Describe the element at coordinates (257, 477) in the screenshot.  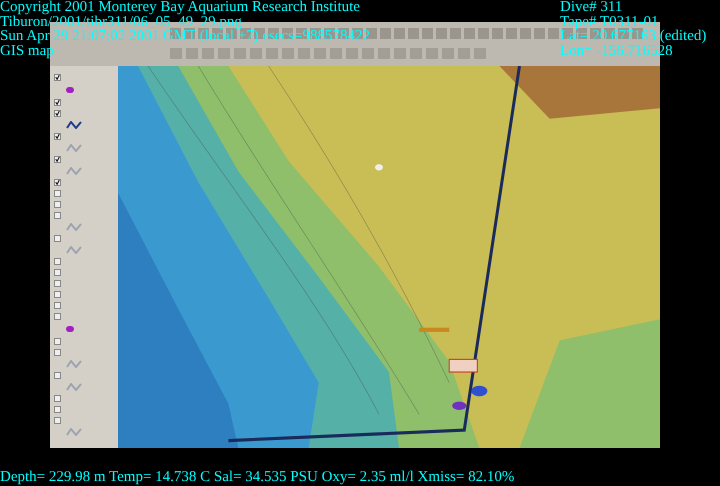
I see `sensor-readout: Depth= 229.98 m Temp= 14.738 C Sal= 34.535 PSU Oxy= 2.35 ml/l Xmiss= 82.10%` at that location.